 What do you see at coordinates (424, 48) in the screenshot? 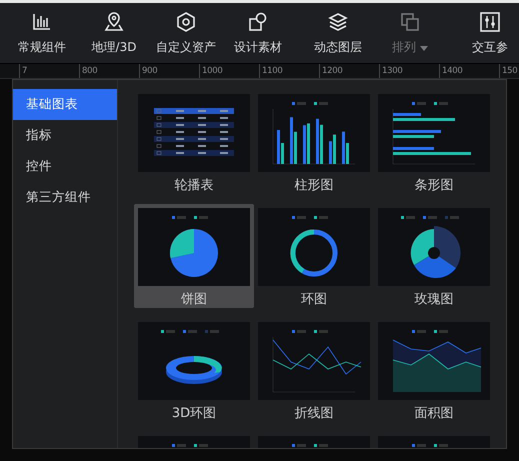
I see `caret-icon` at bounding box center [424, 48].